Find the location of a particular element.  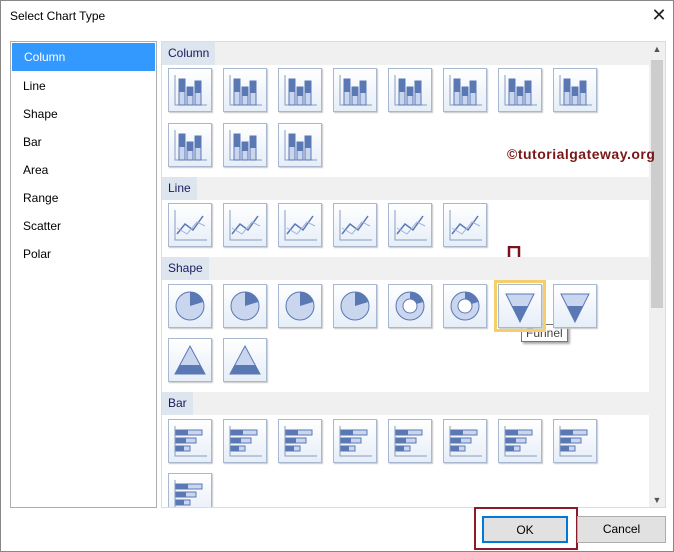

section-header-shape: Shape is located at coordinates (405, 268).